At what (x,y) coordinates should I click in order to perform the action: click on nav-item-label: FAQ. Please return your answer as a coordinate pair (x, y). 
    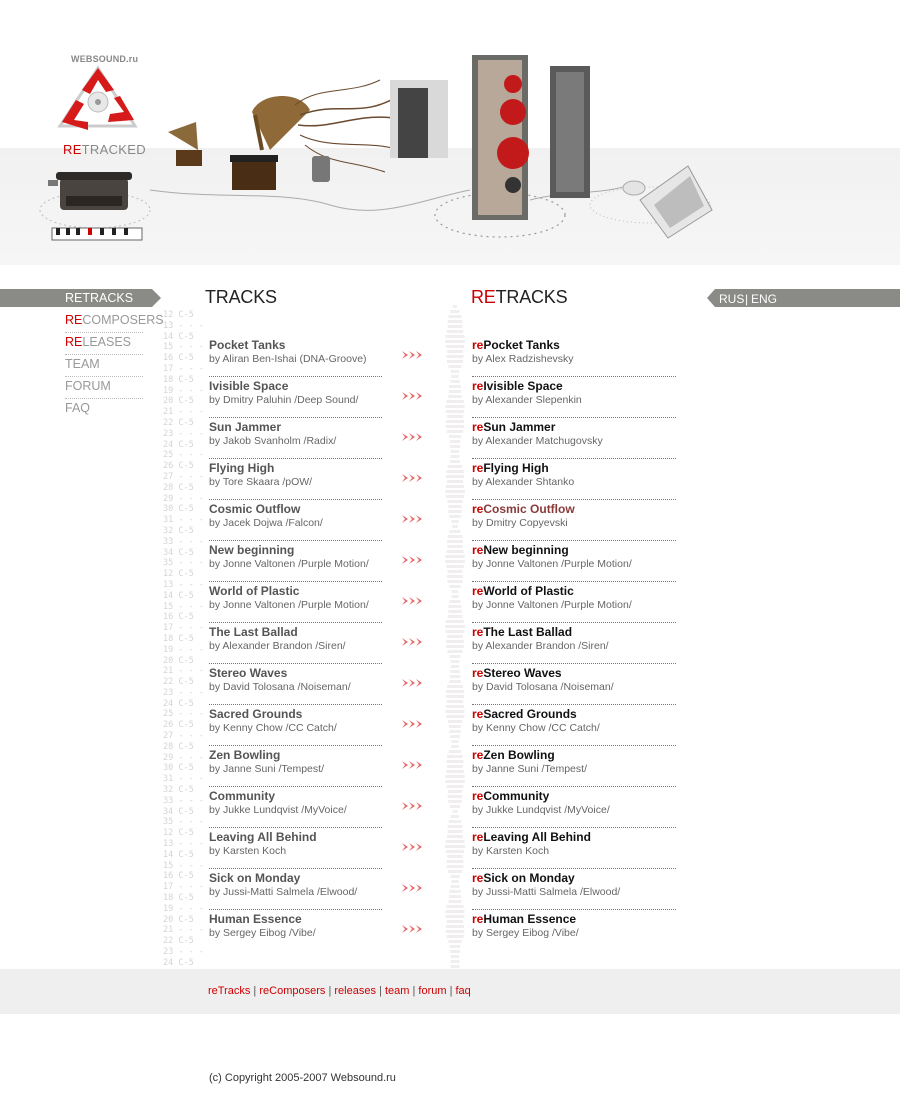
    Looking at the image, I should click on (78, 408).